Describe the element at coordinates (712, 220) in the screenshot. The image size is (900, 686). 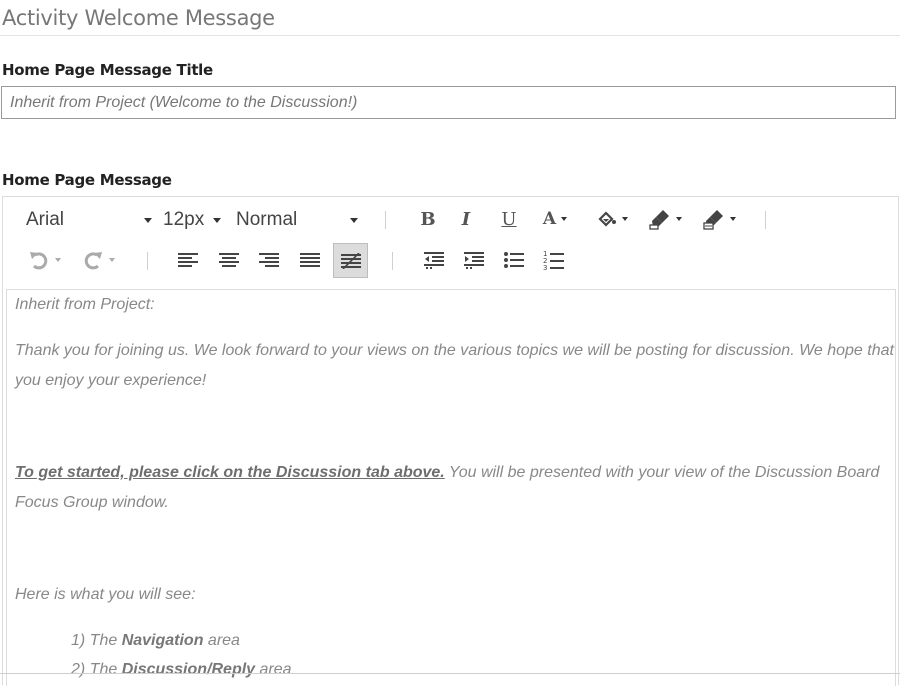
I see `clear-format-icon` at that location.